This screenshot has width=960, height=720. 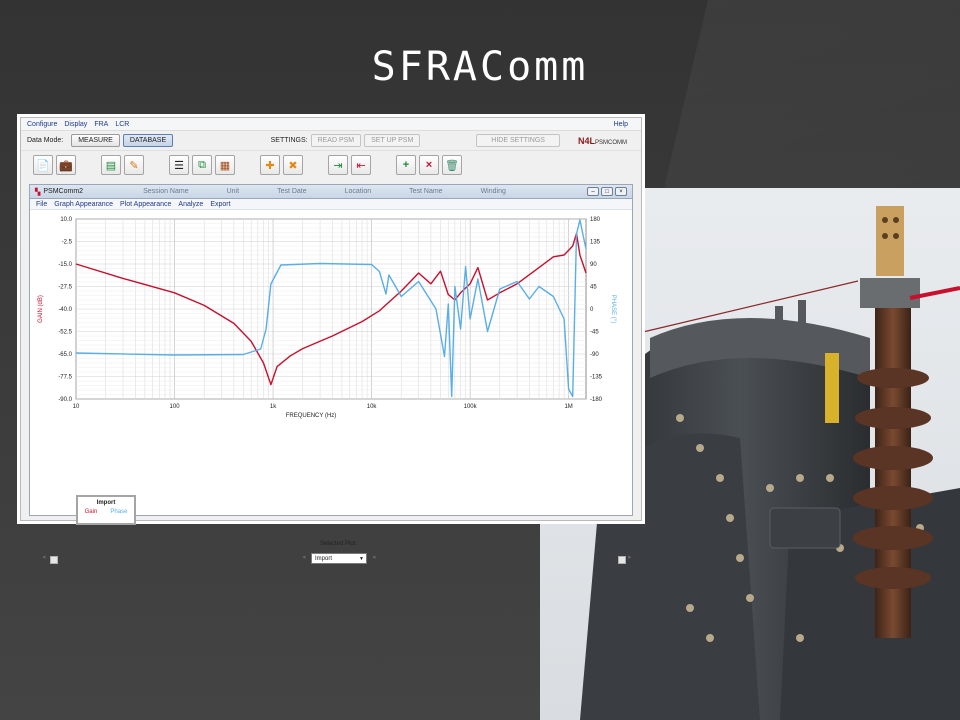 I want to click on window-controls: – □ ×, so click(x=606, y=191).